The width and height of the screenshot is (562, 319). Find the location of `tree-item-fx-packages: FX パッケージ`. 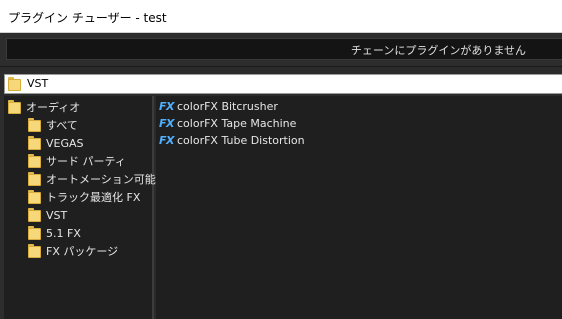

tree-item-fx-packages: FX パッケージ is located at coordinates (73, 251).